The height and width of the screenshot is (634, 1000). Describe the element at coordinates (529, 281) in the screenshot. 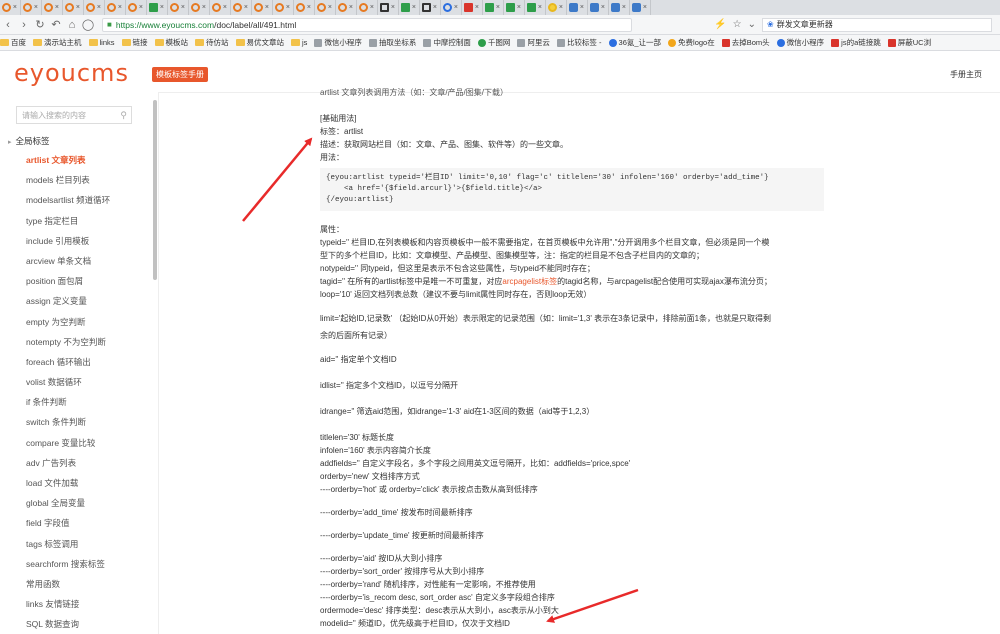

I see `arcpagelist-link: arcpagelist标签` at that location.